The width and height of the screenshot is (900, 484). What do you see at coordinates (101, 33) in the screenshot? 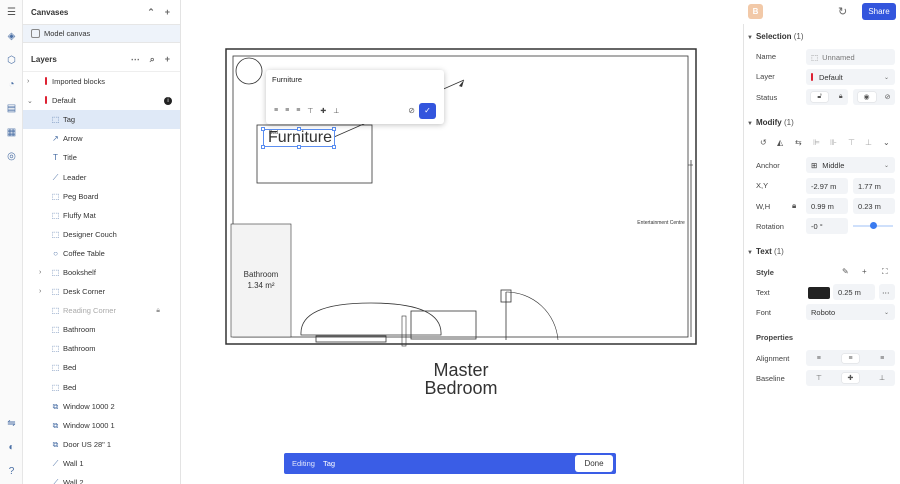
I see `canvas-item: Model canvas` at bounding box center [101, 33].